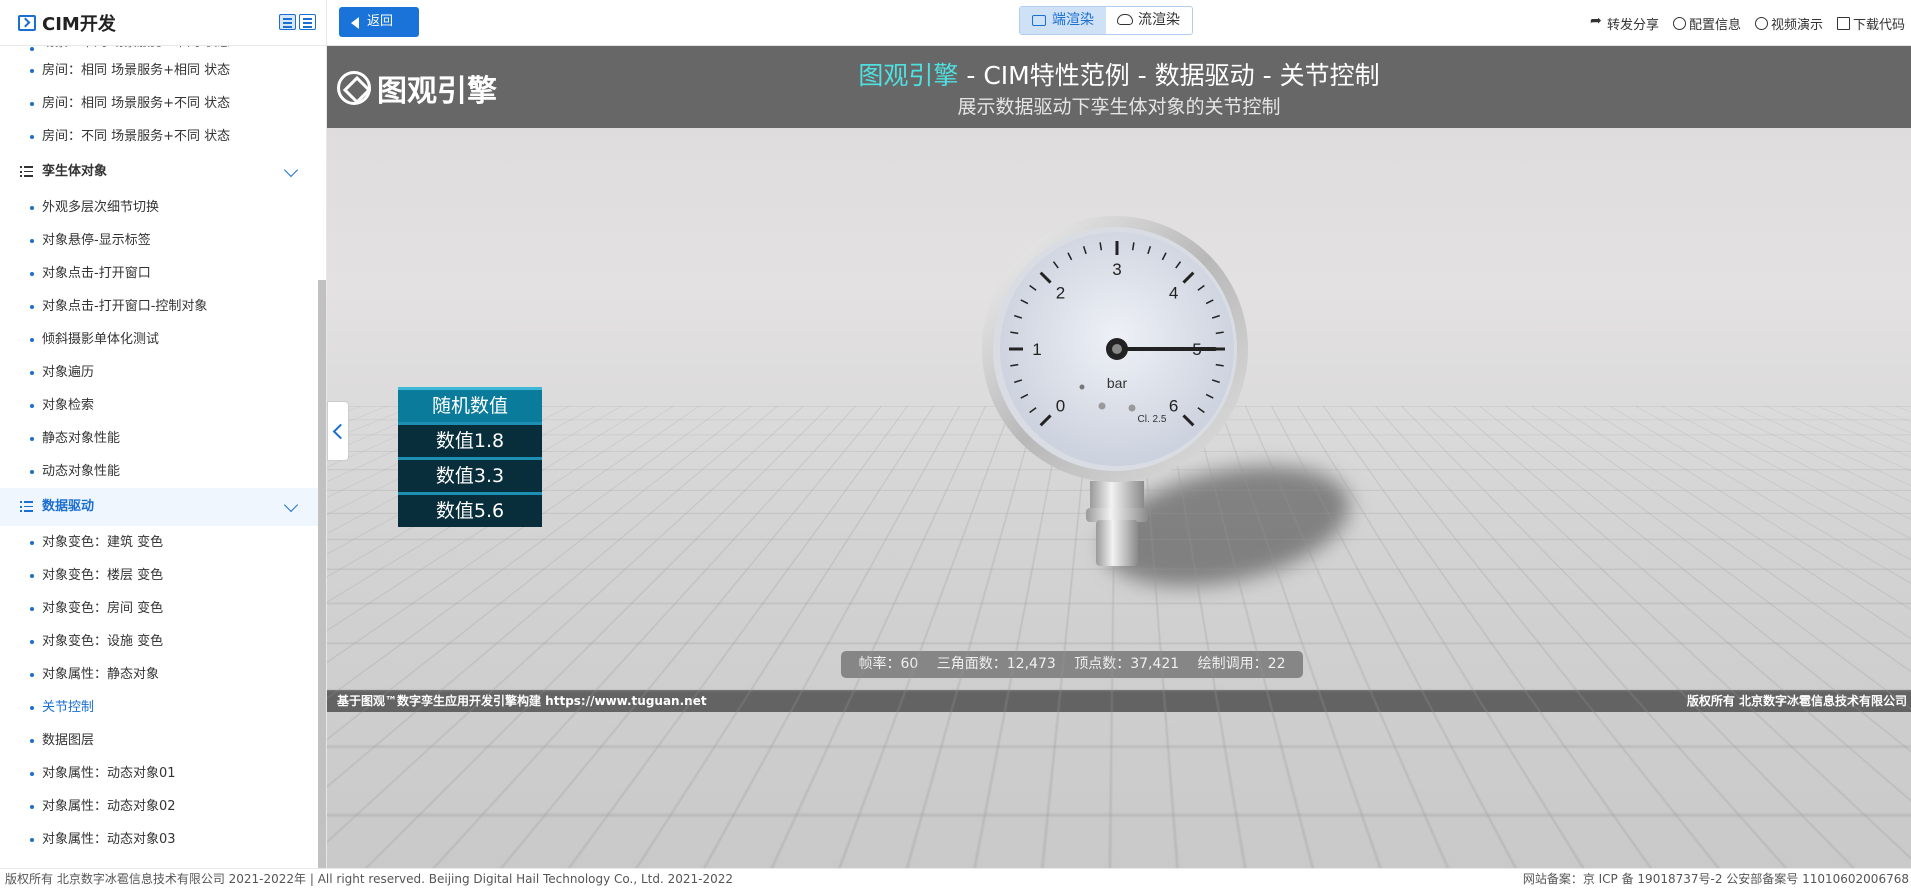  What do you see at coordinates (160, 575) in the screenshot?
I see `sidebar-item: 对象变色：楼层 变色` at bounding box center [160, 575].